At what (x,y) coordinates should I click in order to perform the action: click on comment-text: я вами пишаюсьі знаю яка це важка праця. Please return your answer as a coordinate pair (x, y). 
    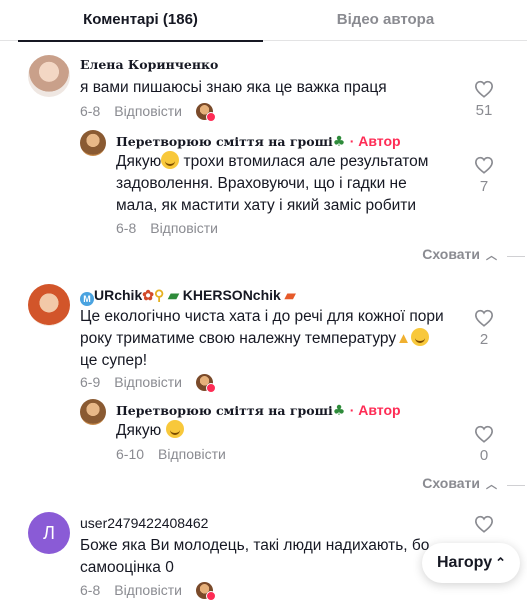
    Looking at the image, I should click on (233, 87).